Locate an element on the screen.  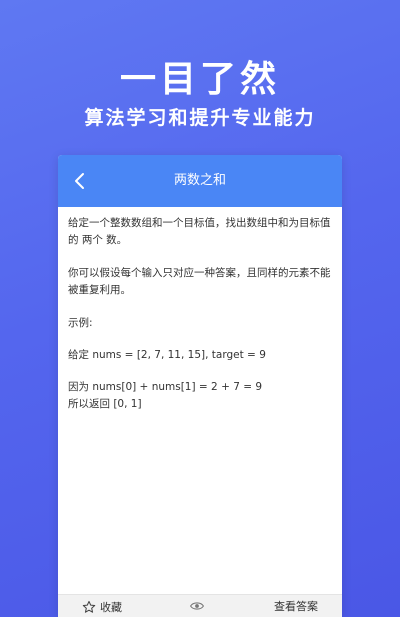
eye-icon is located at coordinates (197, 606).